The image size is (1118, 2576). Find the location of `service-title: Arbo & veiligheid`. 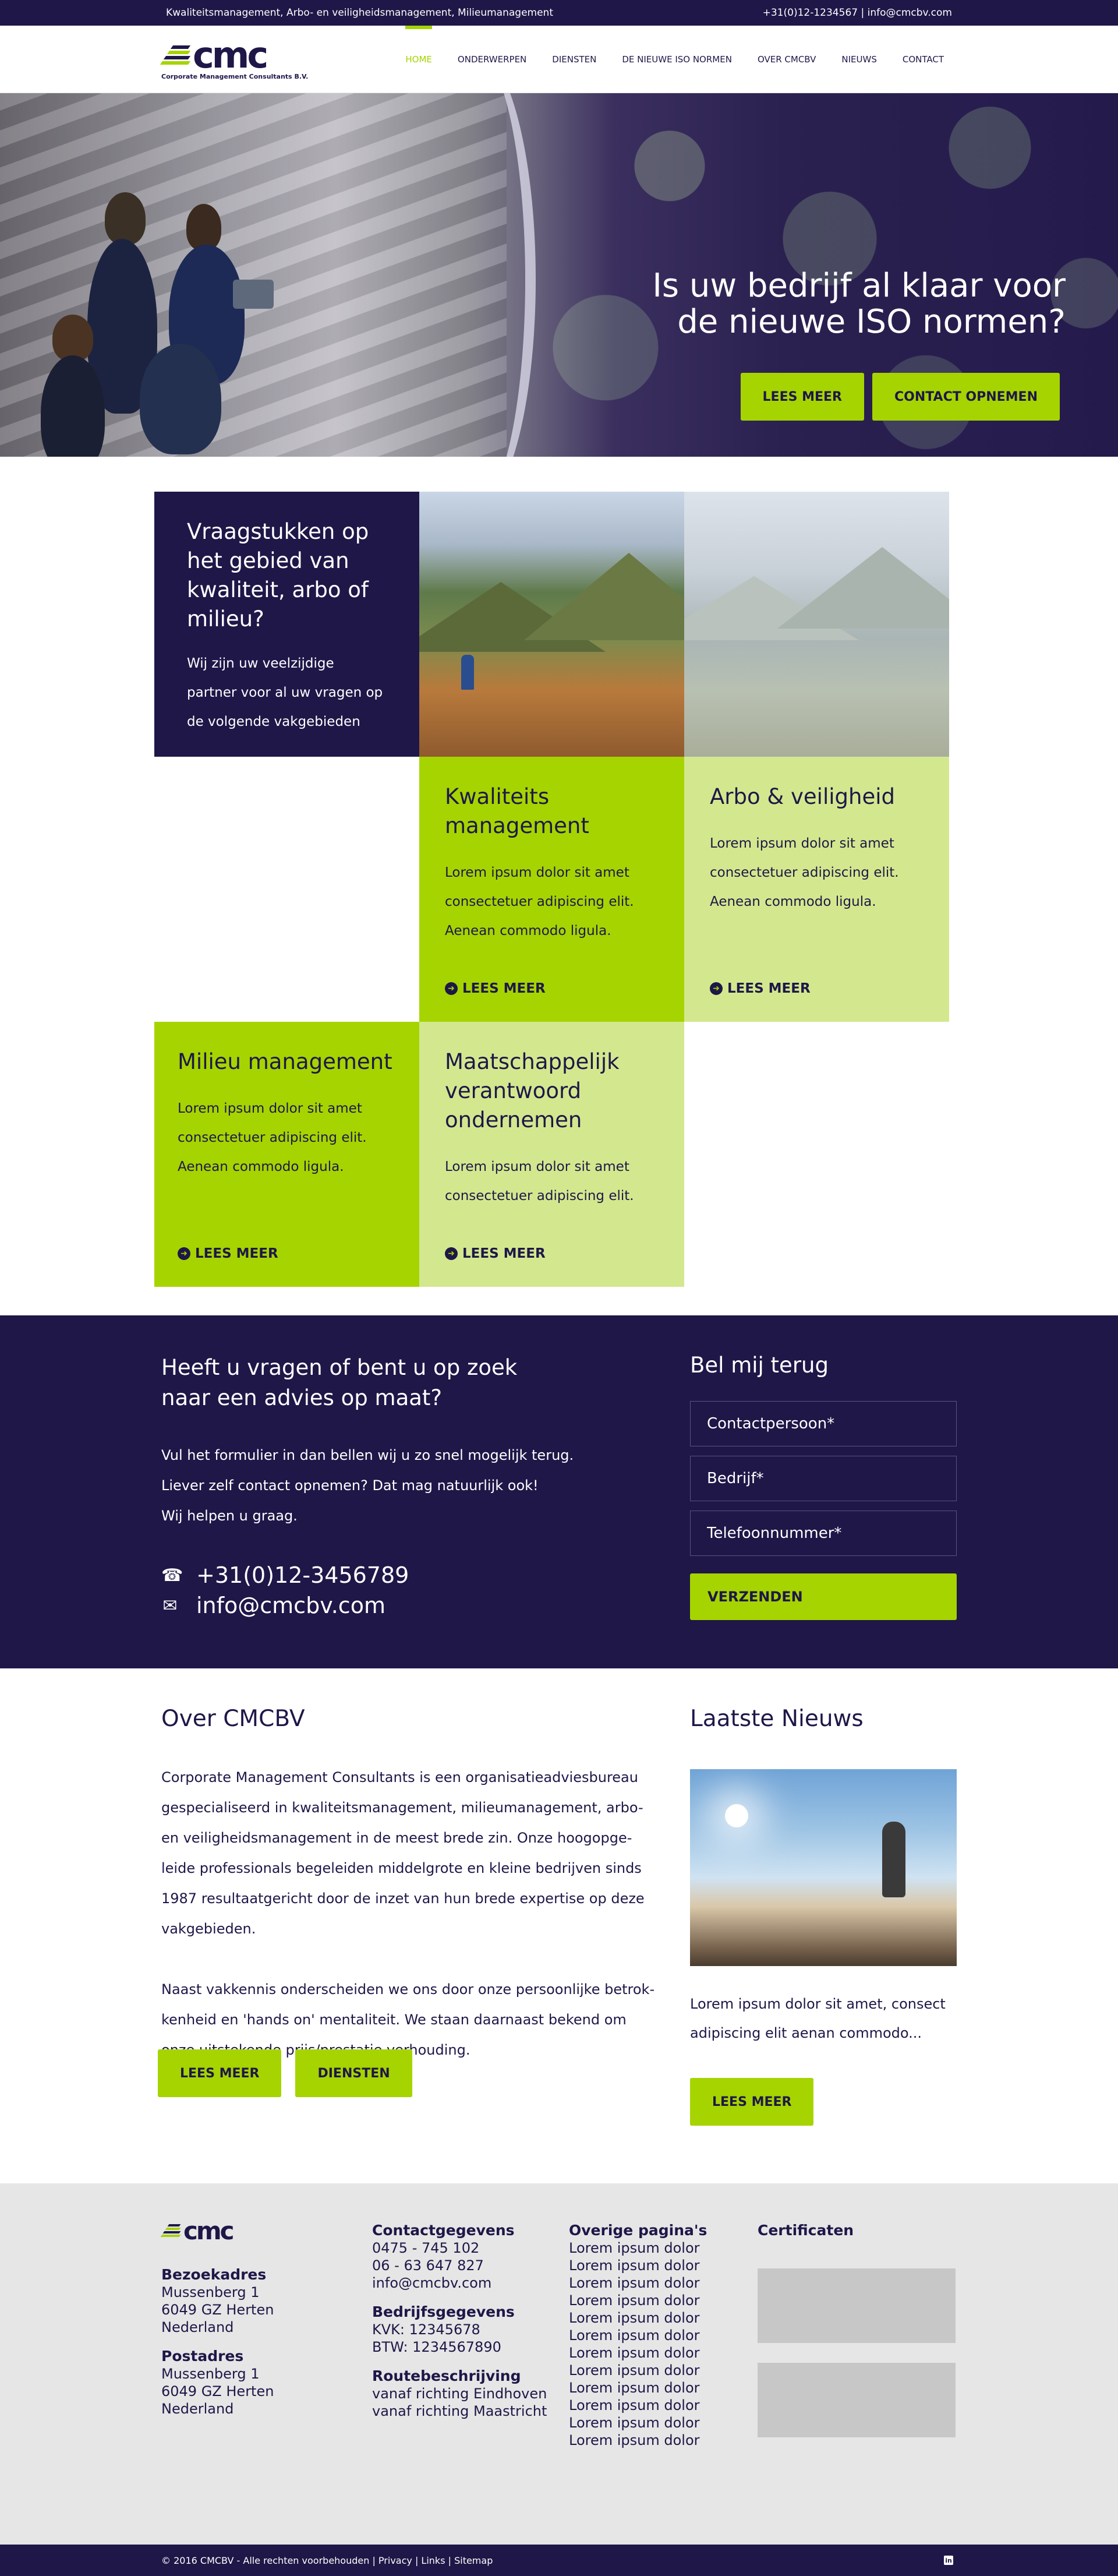

service-title: Arbo & veiligheid is located at coordinates (802, 797).